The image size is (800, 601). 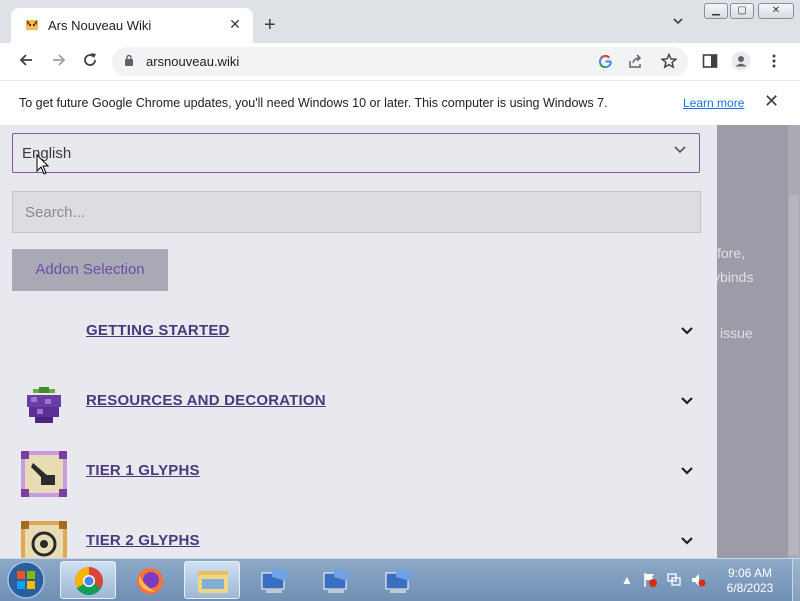 What do you see at coordinates (235, 24) in the screenshot?
I see `tab-close-icon: ✕` at bounding box center [235, 24].